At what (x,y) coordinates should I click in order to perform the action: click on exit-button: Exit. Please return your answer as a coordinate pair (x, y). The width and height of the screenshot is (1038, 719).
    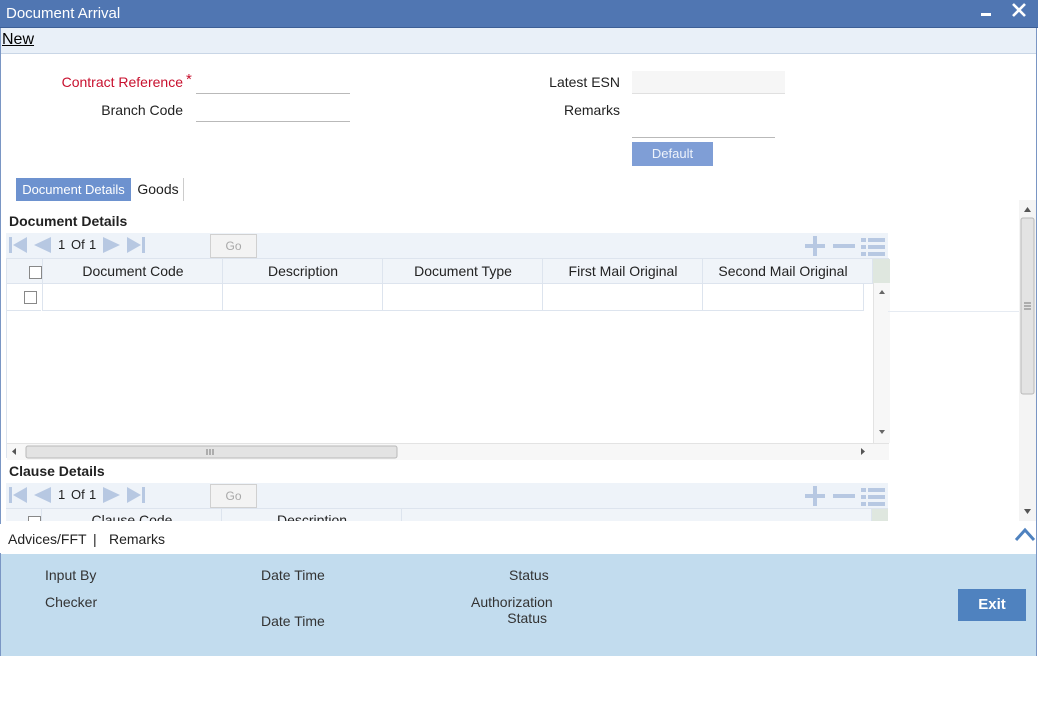
    Looking at the image, I should click on (992, 605).